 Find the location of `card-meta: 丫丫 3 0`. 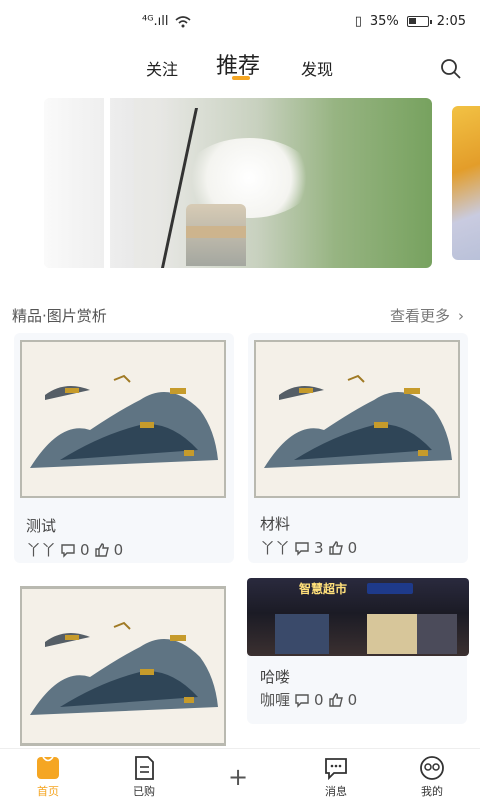

card-meta: 丫丫 3 0 is located at coordinates (308, 547).